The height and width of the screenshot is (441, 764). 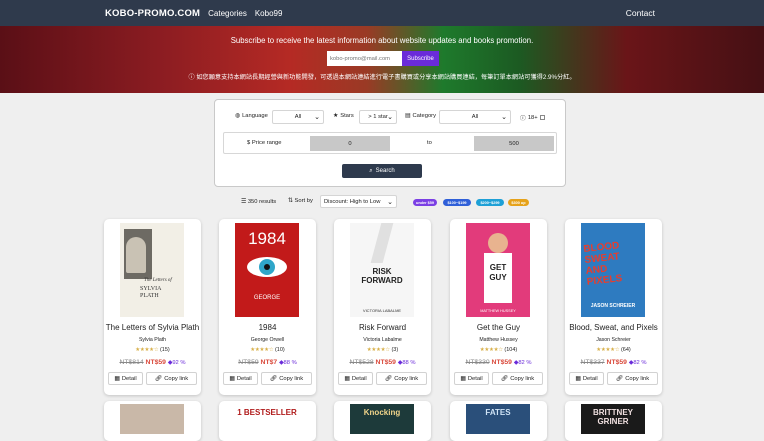 I want to click on book-cover: The Letters of SYLVIA PLATH, so click(x=152, y=270).